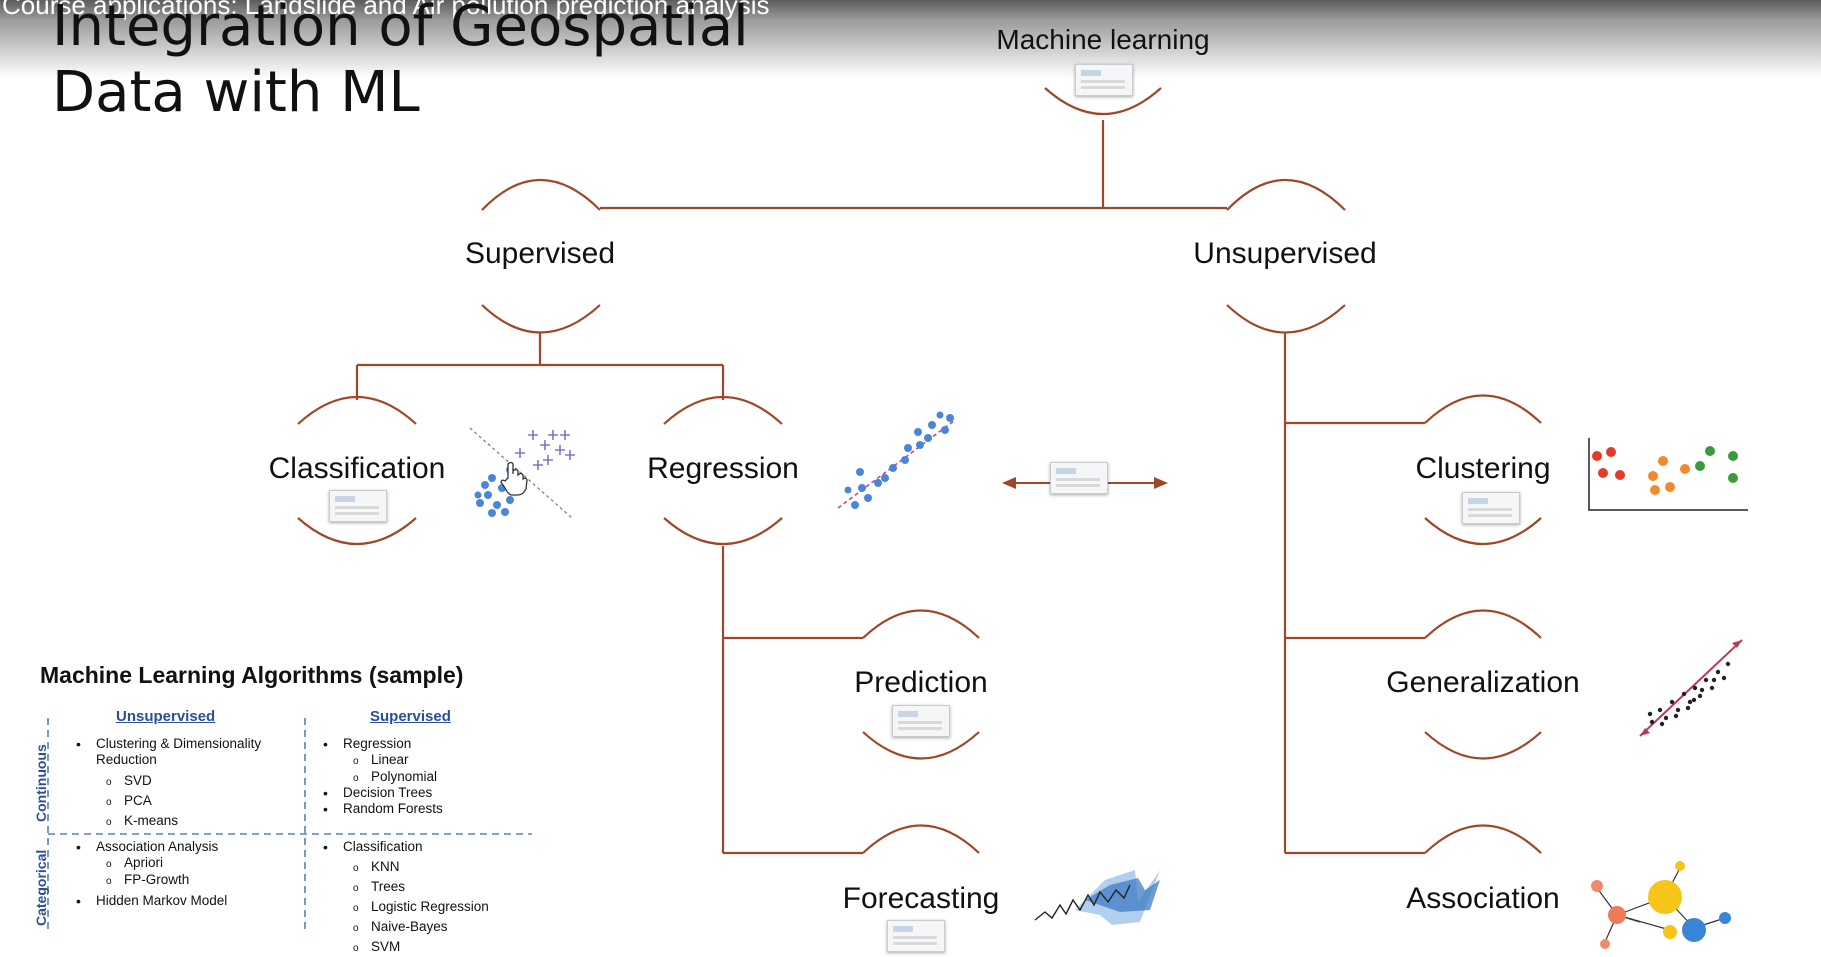 Image resolution: width=1821 pixels, height=957 pixels. I want to click on table-item: Naive-Bayes, so click(400, 928).